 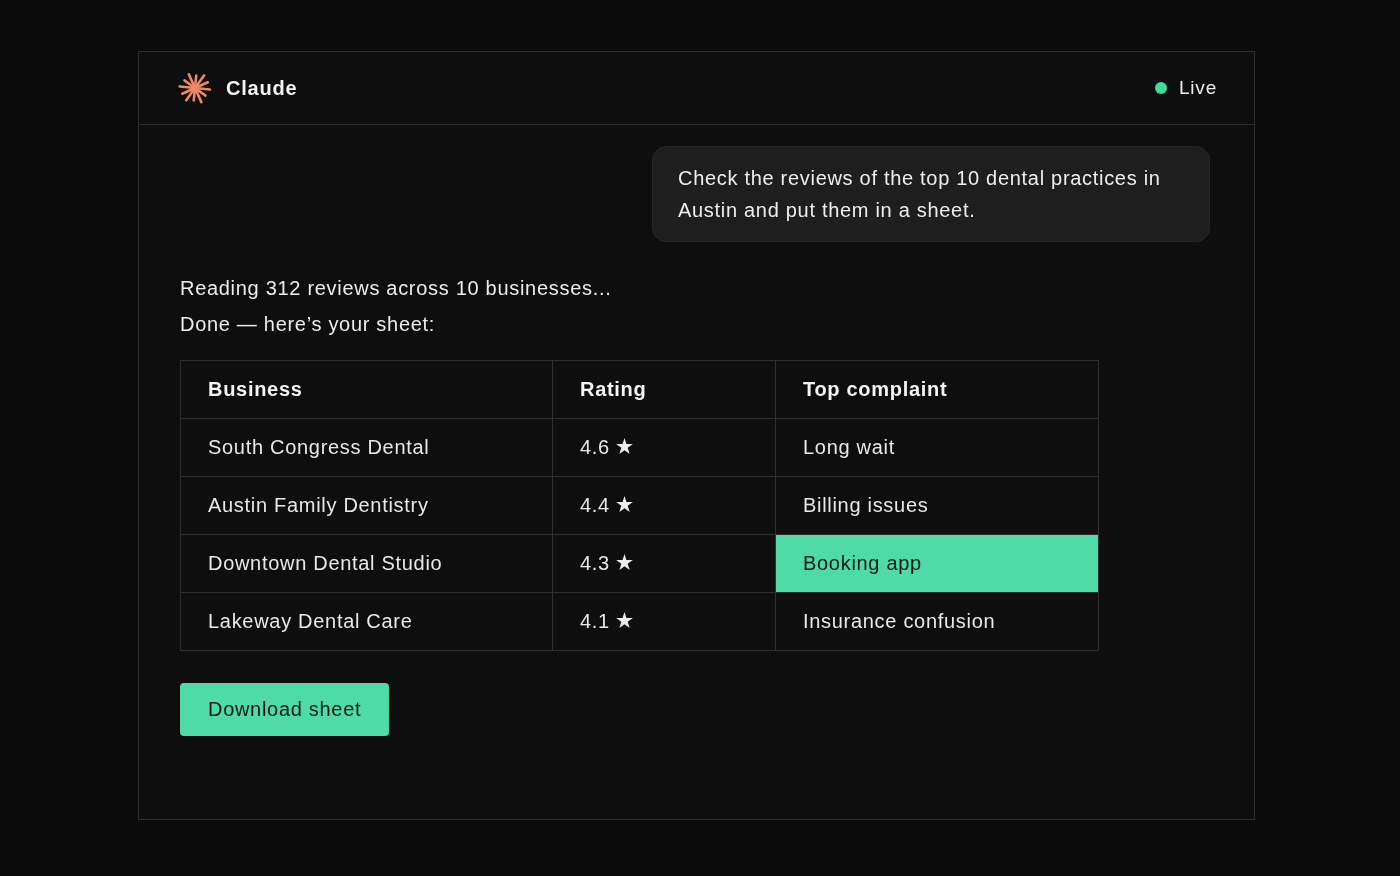 What do you see at coordinates (1197, 88) in the screenshot?
I see `status-label: Live` at bounding box center [1197, 88].